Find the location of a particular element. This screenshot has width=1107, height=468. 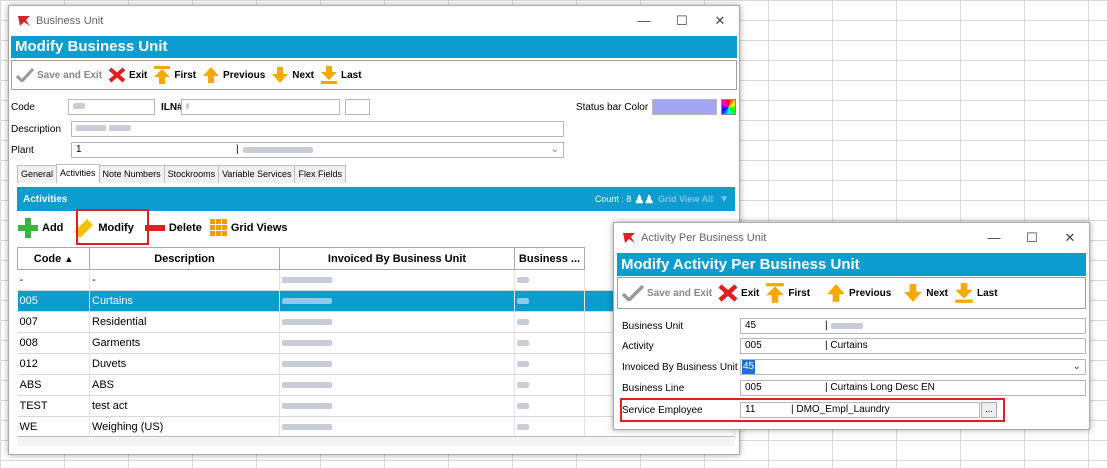

iln-field is located at coordinates (260, 107).